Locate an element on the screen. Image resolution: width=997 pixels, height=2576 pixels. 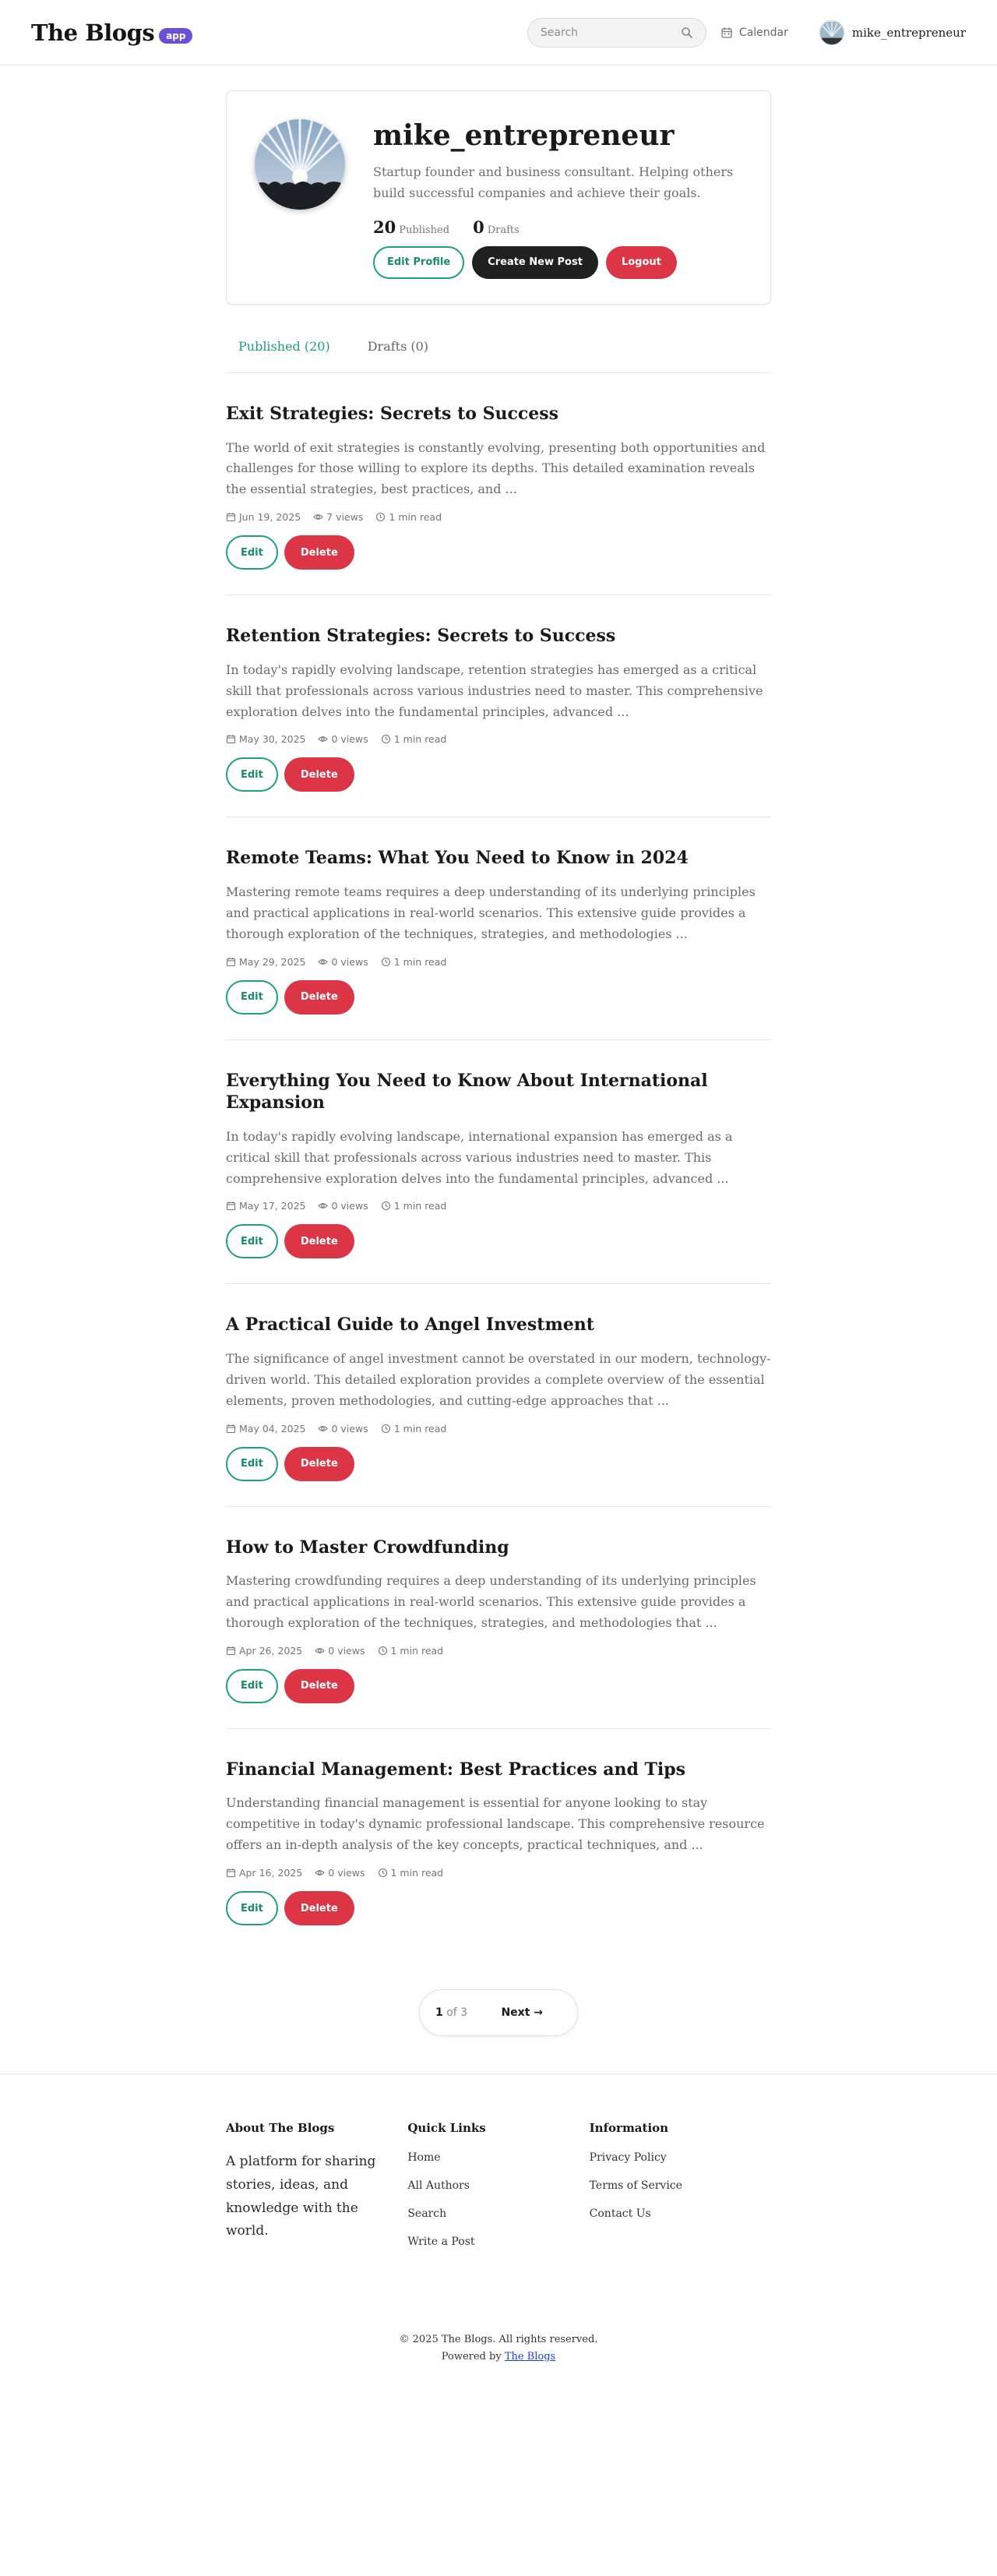
post-meta: Apr 26, 2025 0 views 1 min read is located at coordinates (498, 1651).